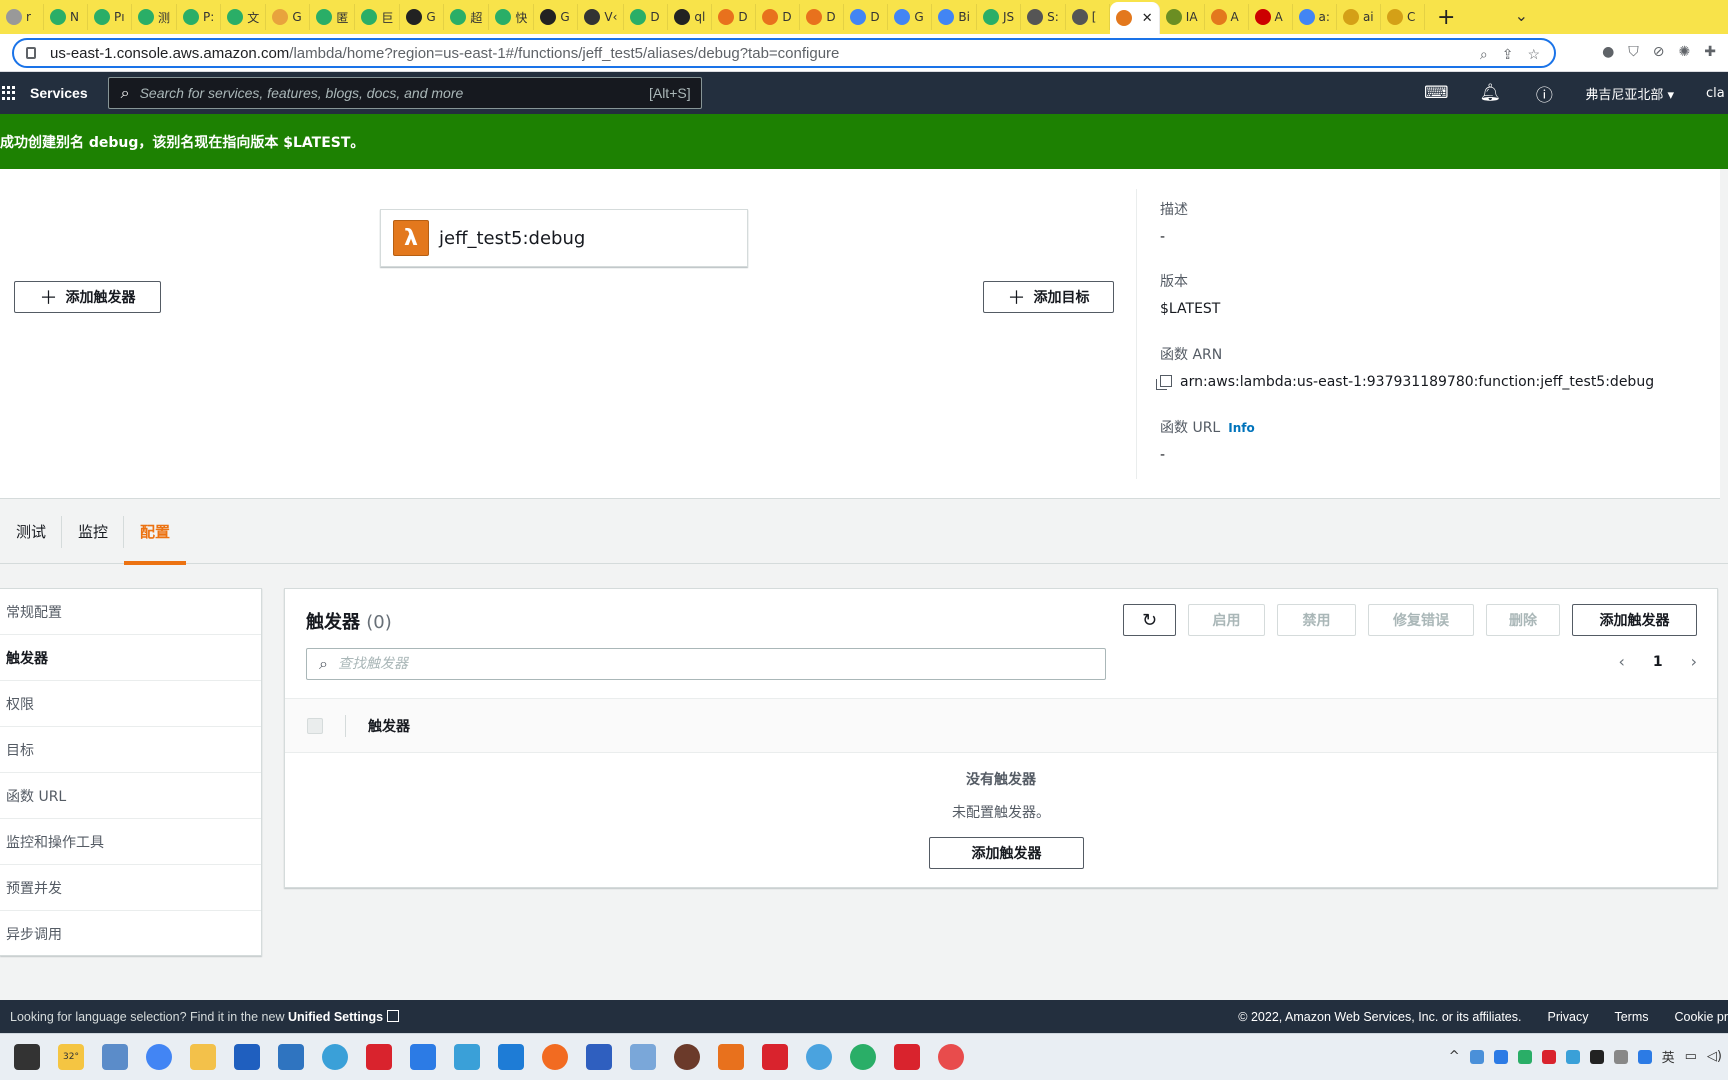 This screenshot has height=1080, width=1728. What do you see at coordinates (203, 1057) in the screenshot?
I see `file-explorer-icon` at bounding box center [203, 1057].